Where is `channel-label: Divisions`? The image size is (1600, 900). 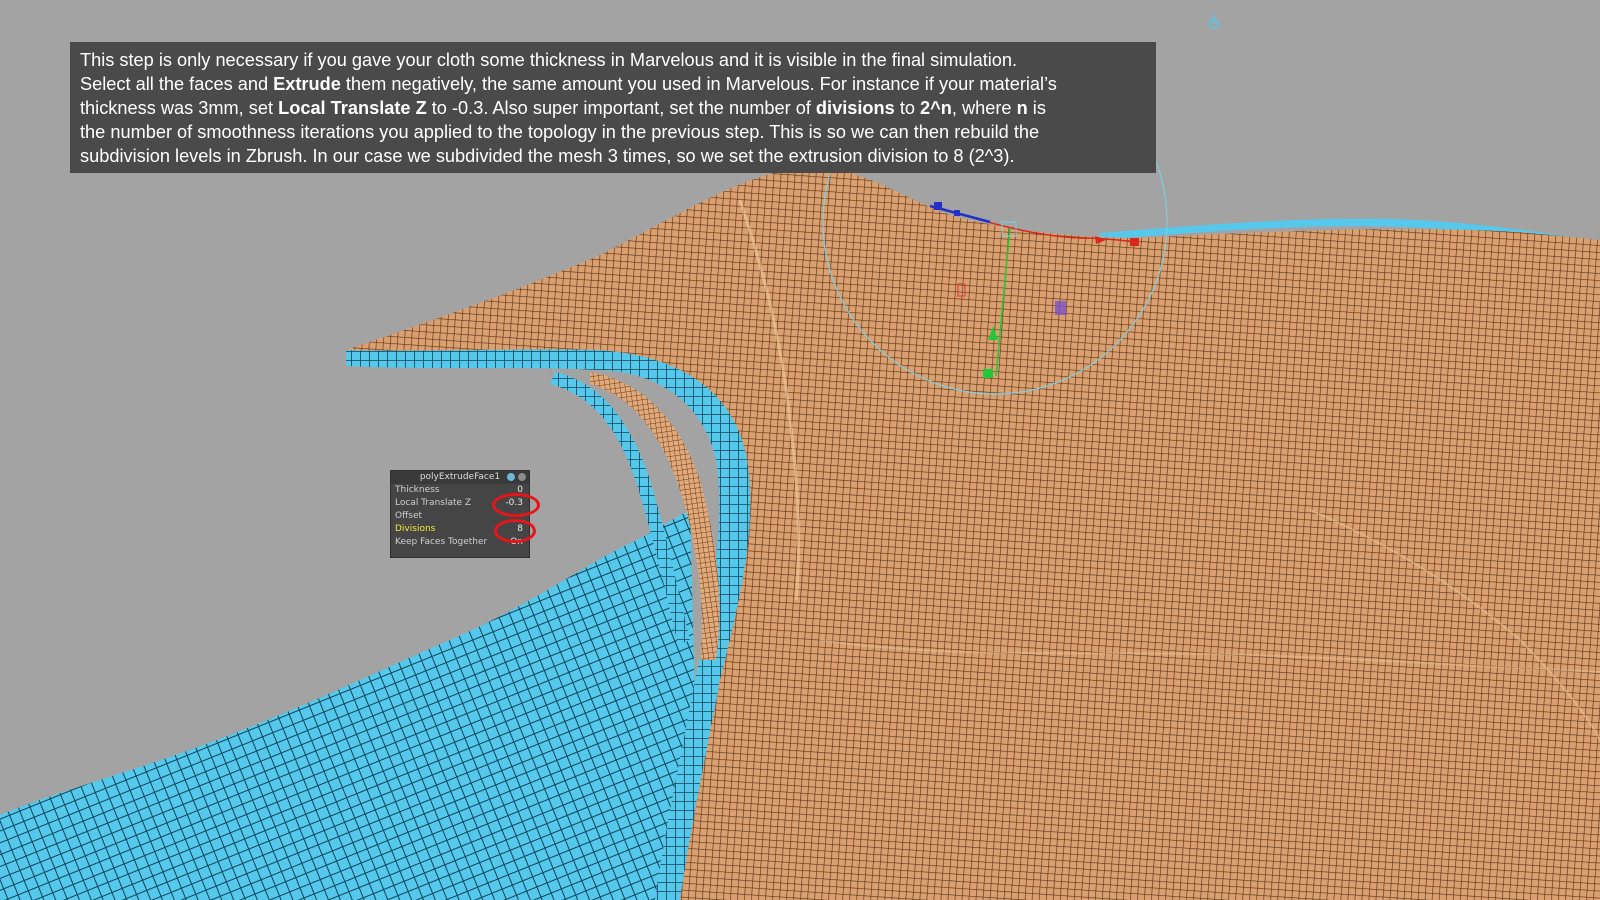 channel-label: Divisions is located at coordinates (415, 529).